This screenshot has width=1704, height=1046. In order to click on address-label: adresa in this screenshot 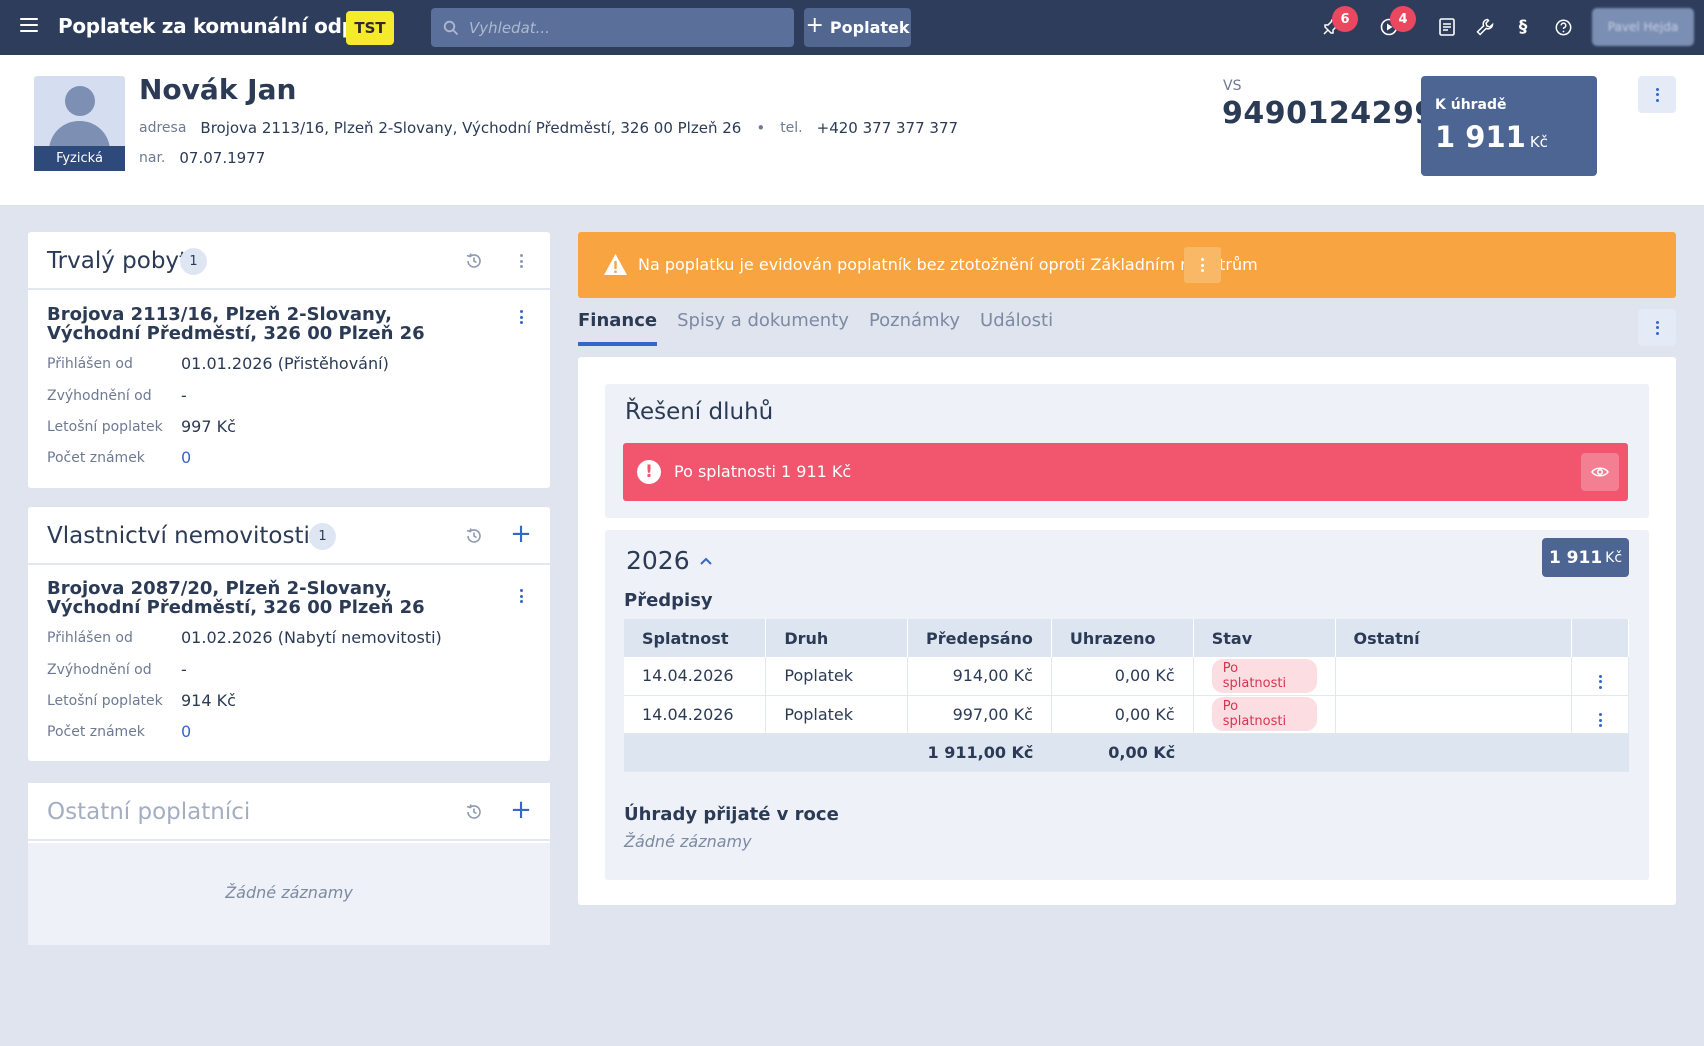, I will do `click(163, 128)`.